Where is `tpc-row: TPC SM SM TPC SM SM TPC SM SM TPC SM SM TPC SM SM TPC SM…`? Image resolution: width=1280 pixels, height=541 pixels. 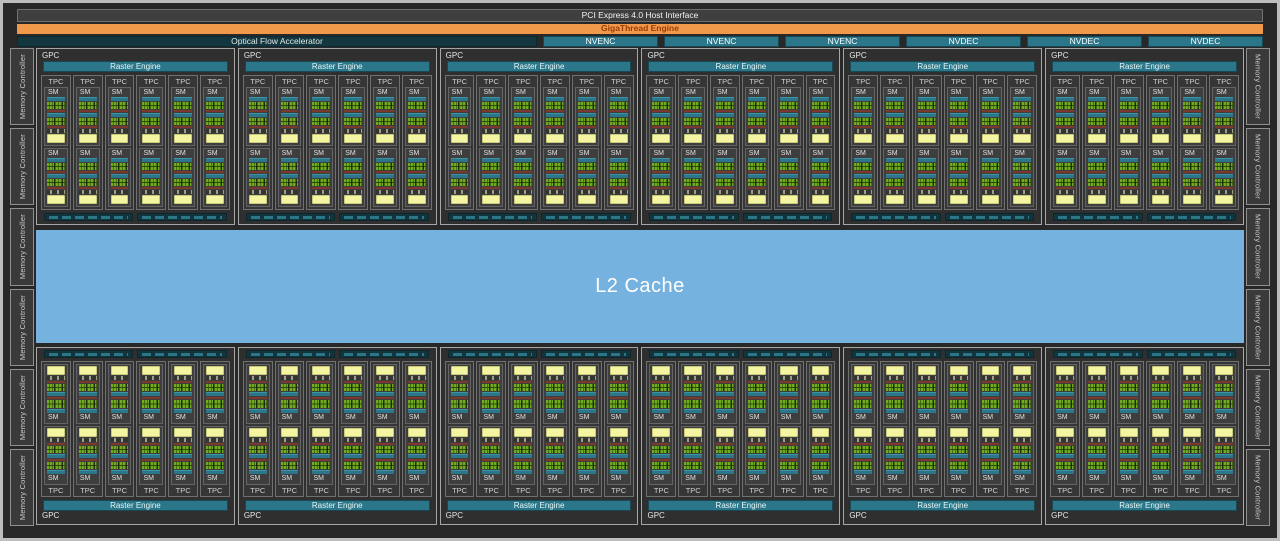
tpc-row: TPC SM SM TPC SM SM TPC SM SM TPC SM SM TPC SM SM TPC SM… is located at coordinates (337, 142).